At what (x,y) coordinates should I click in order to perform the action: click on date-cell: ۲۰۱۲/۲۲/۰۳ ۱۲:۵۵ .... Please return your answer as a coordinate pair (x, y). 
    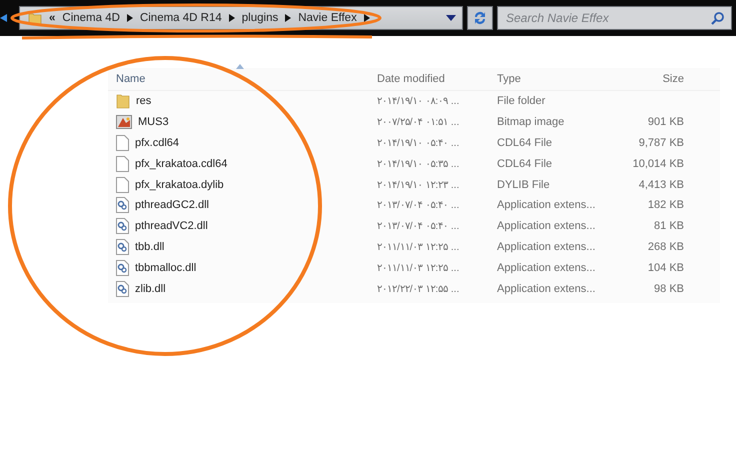
    Looking at the image, I should click on (418, 289).